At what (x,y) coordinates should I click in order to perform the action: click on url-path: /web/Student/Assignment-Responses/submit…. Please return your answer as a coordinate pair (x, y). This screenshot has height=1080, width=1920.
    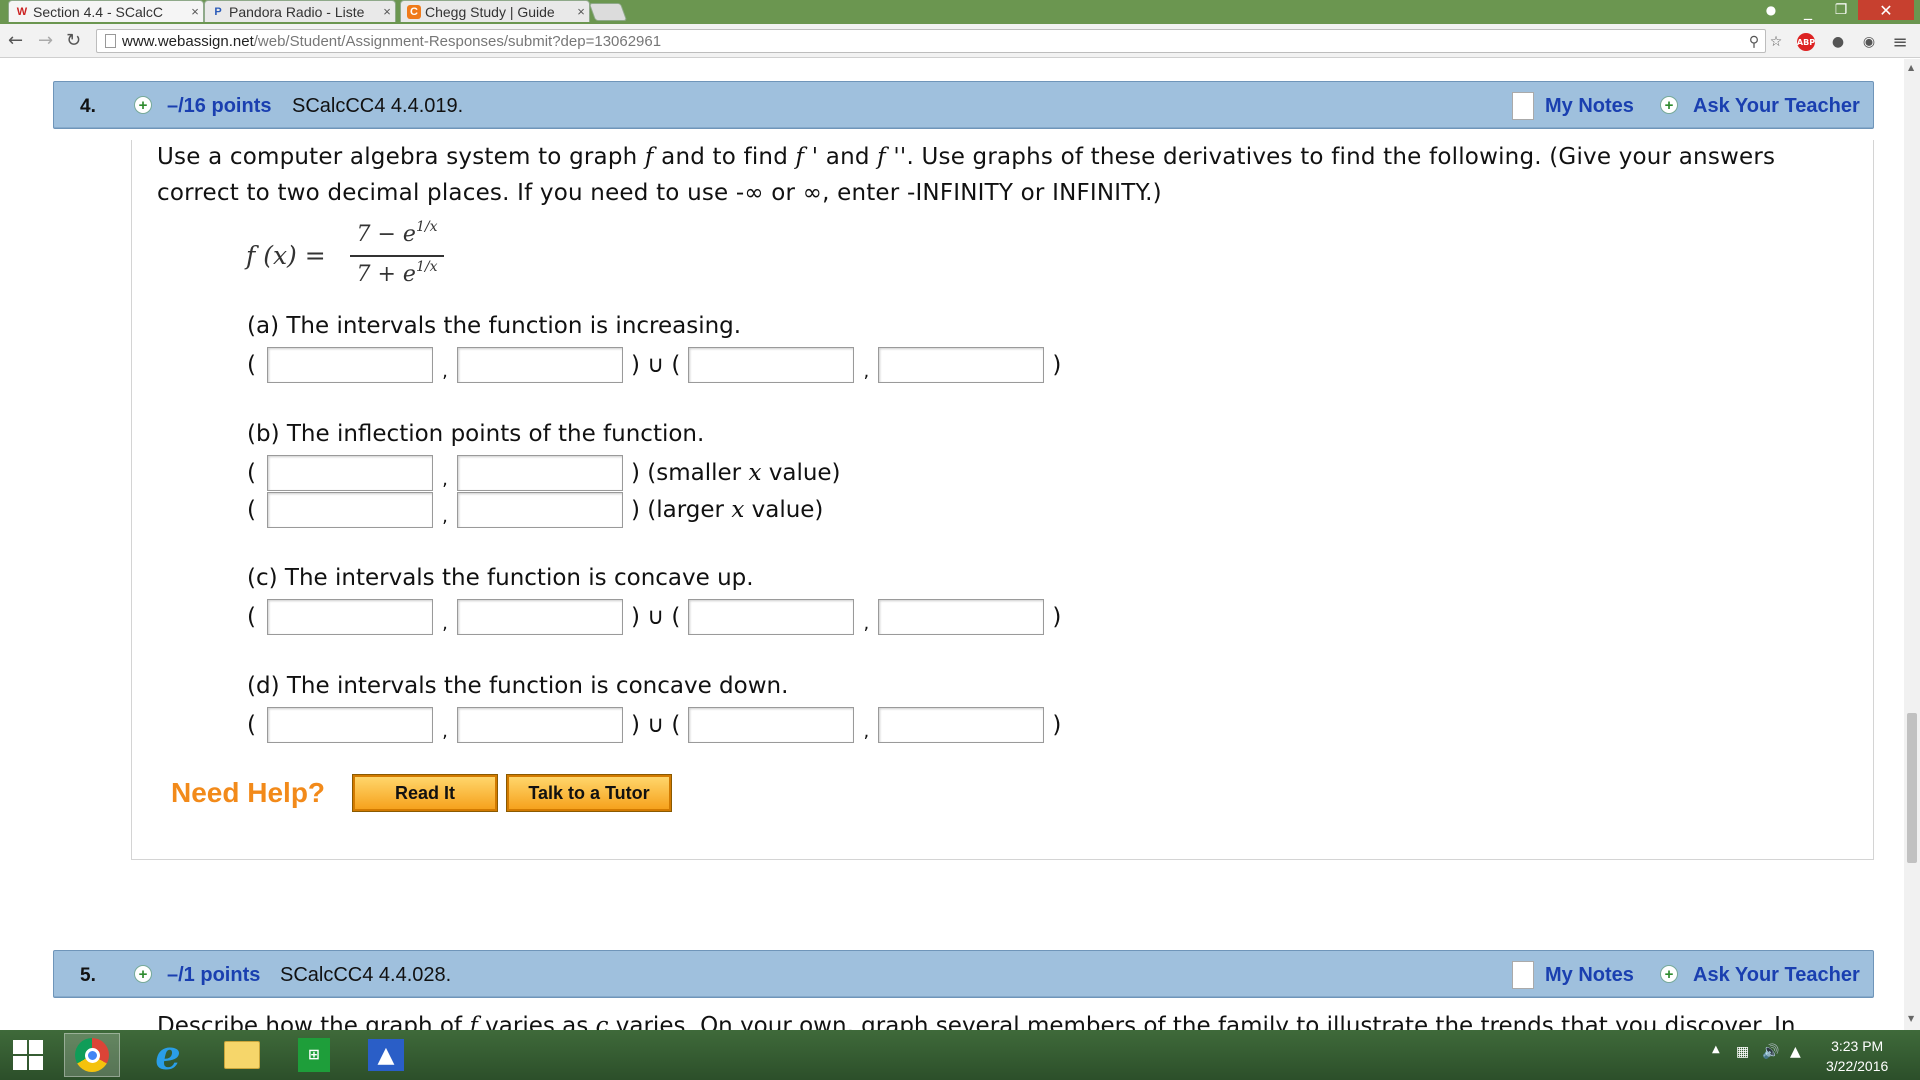
    Looking at the image, I should click on (457, 41).